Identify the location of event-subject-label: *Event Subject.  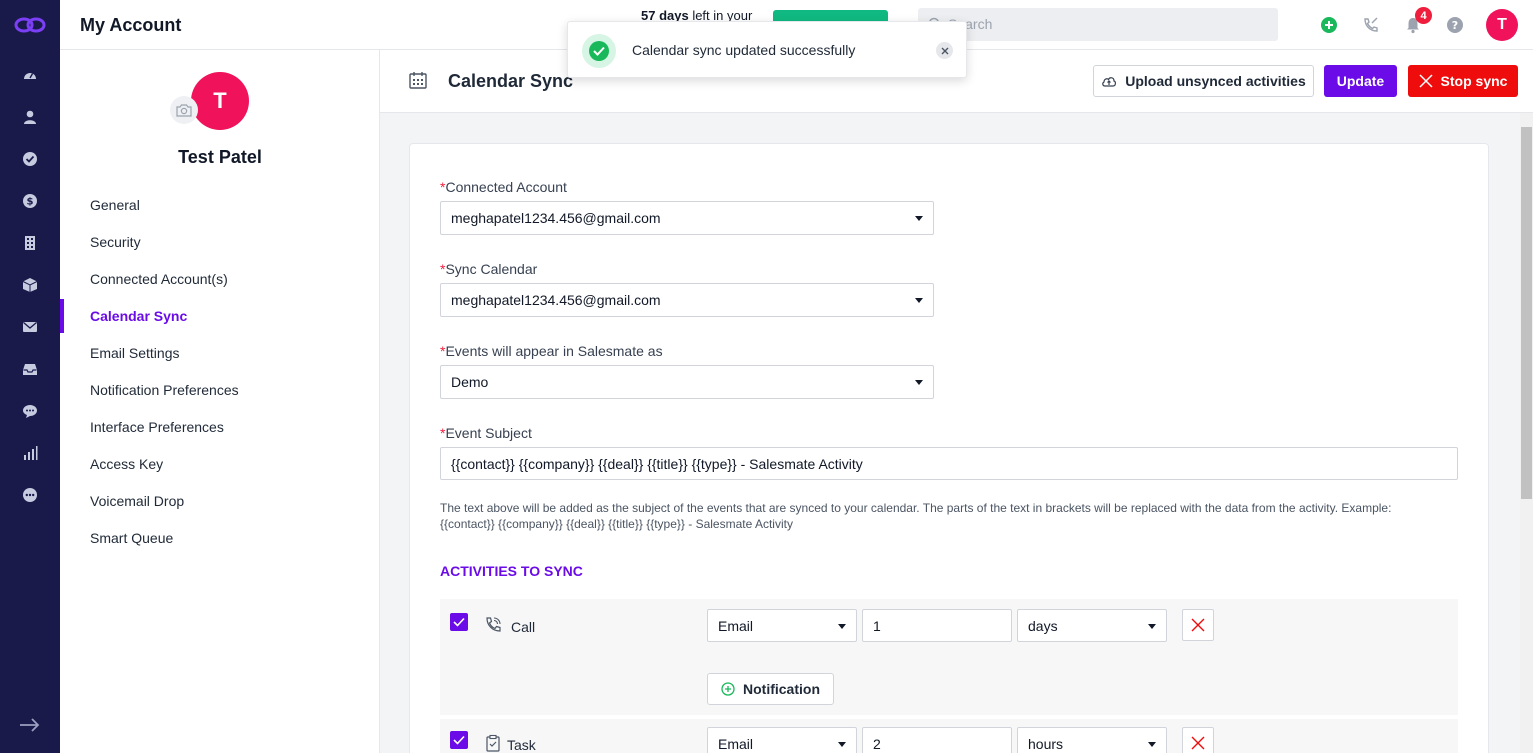
(486, 433).